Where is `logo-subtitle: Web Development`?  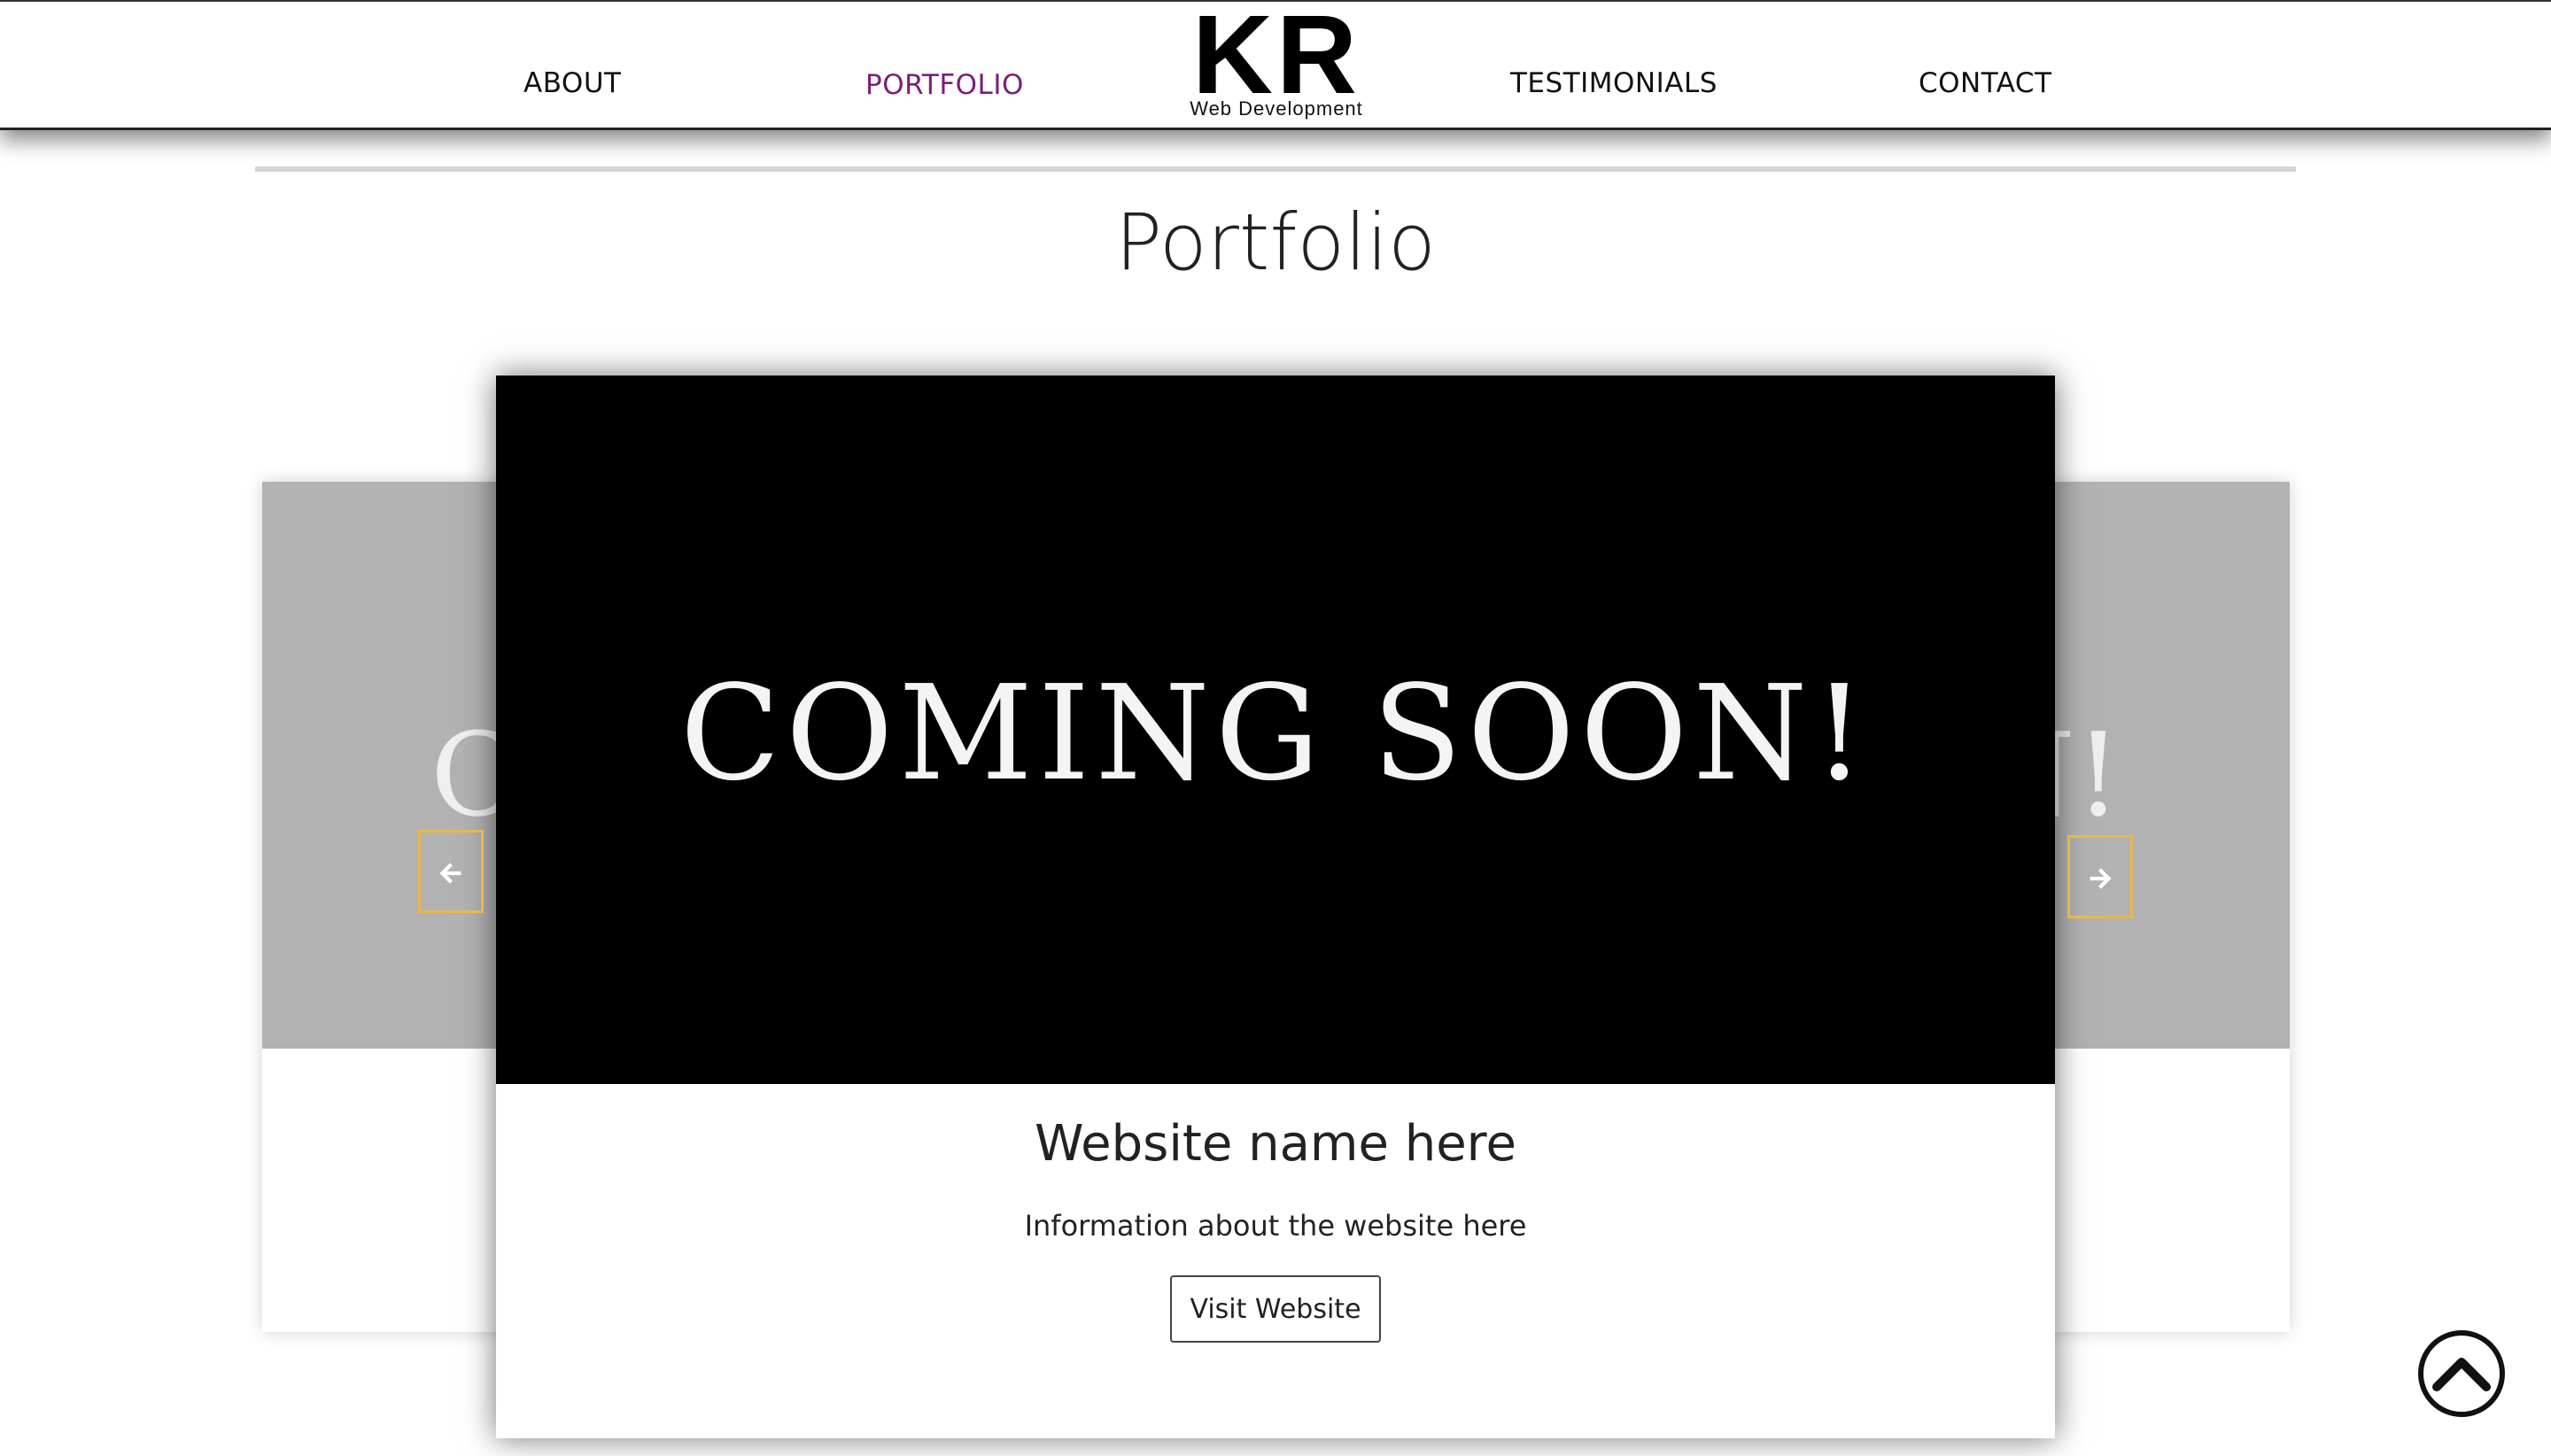
logo-subtitle: Web Development is located at coordinates (1277, 108).